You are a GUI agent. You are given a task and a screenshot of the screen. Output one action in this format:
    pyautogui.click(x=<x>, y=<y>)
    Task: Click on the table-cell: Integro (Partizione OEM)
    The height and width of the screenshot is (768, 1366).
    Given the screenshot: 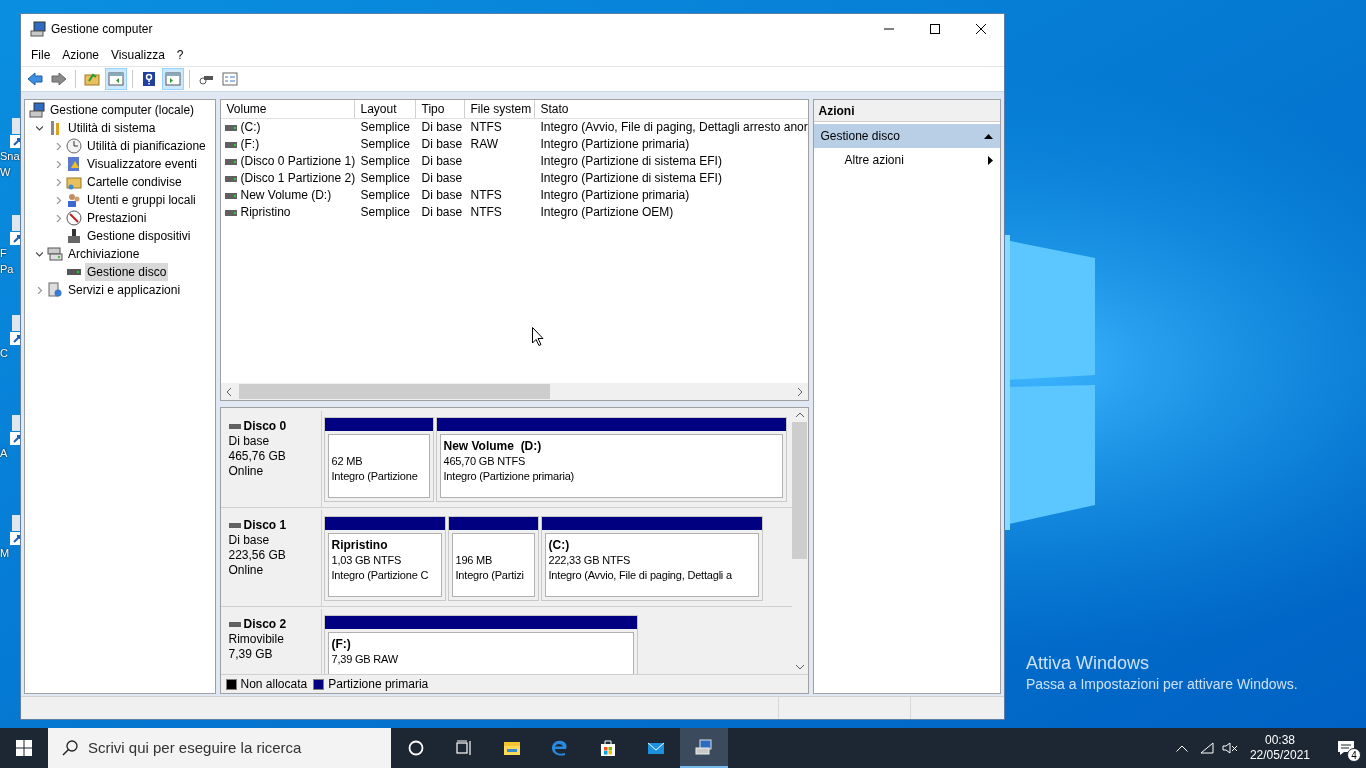 What is the action you would take?
    pyautogui.click(x=607, y=212)
    